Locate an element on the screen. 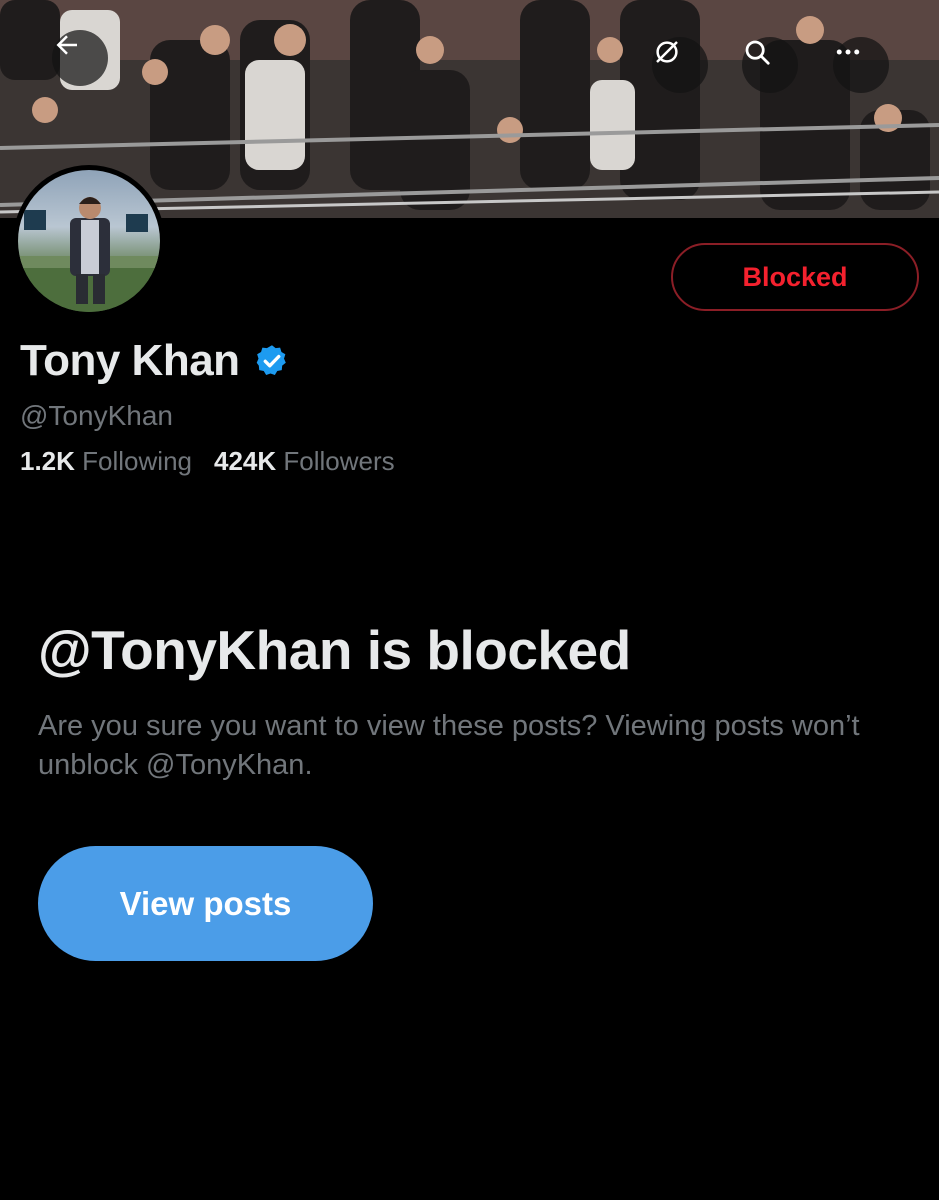 The height and width of the screenshot is (1200, 939). following-link: 1.2K Following is located at coordinates (106, 461).